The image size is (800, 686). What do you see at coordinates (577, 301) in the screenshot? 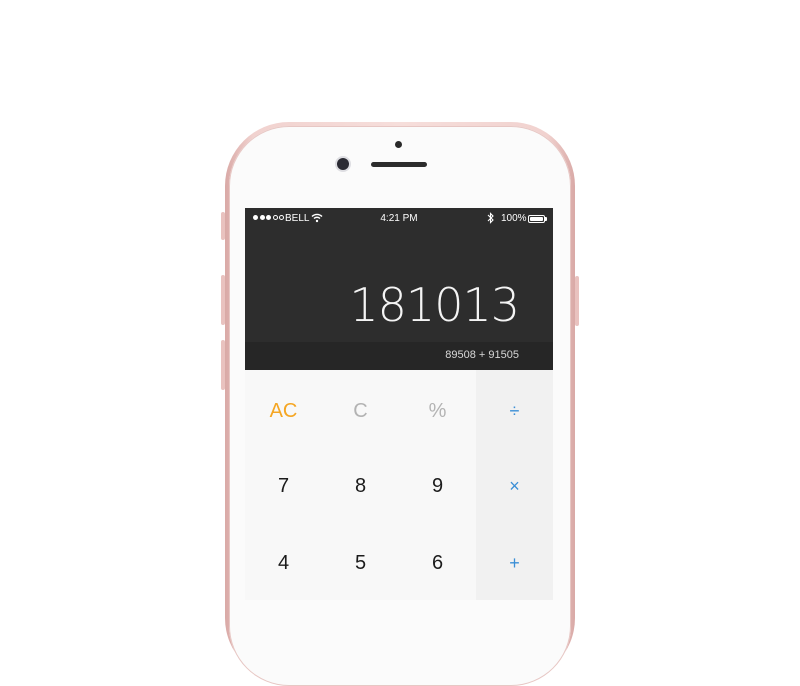
I see `power-button` at bounding box center [577, 301].